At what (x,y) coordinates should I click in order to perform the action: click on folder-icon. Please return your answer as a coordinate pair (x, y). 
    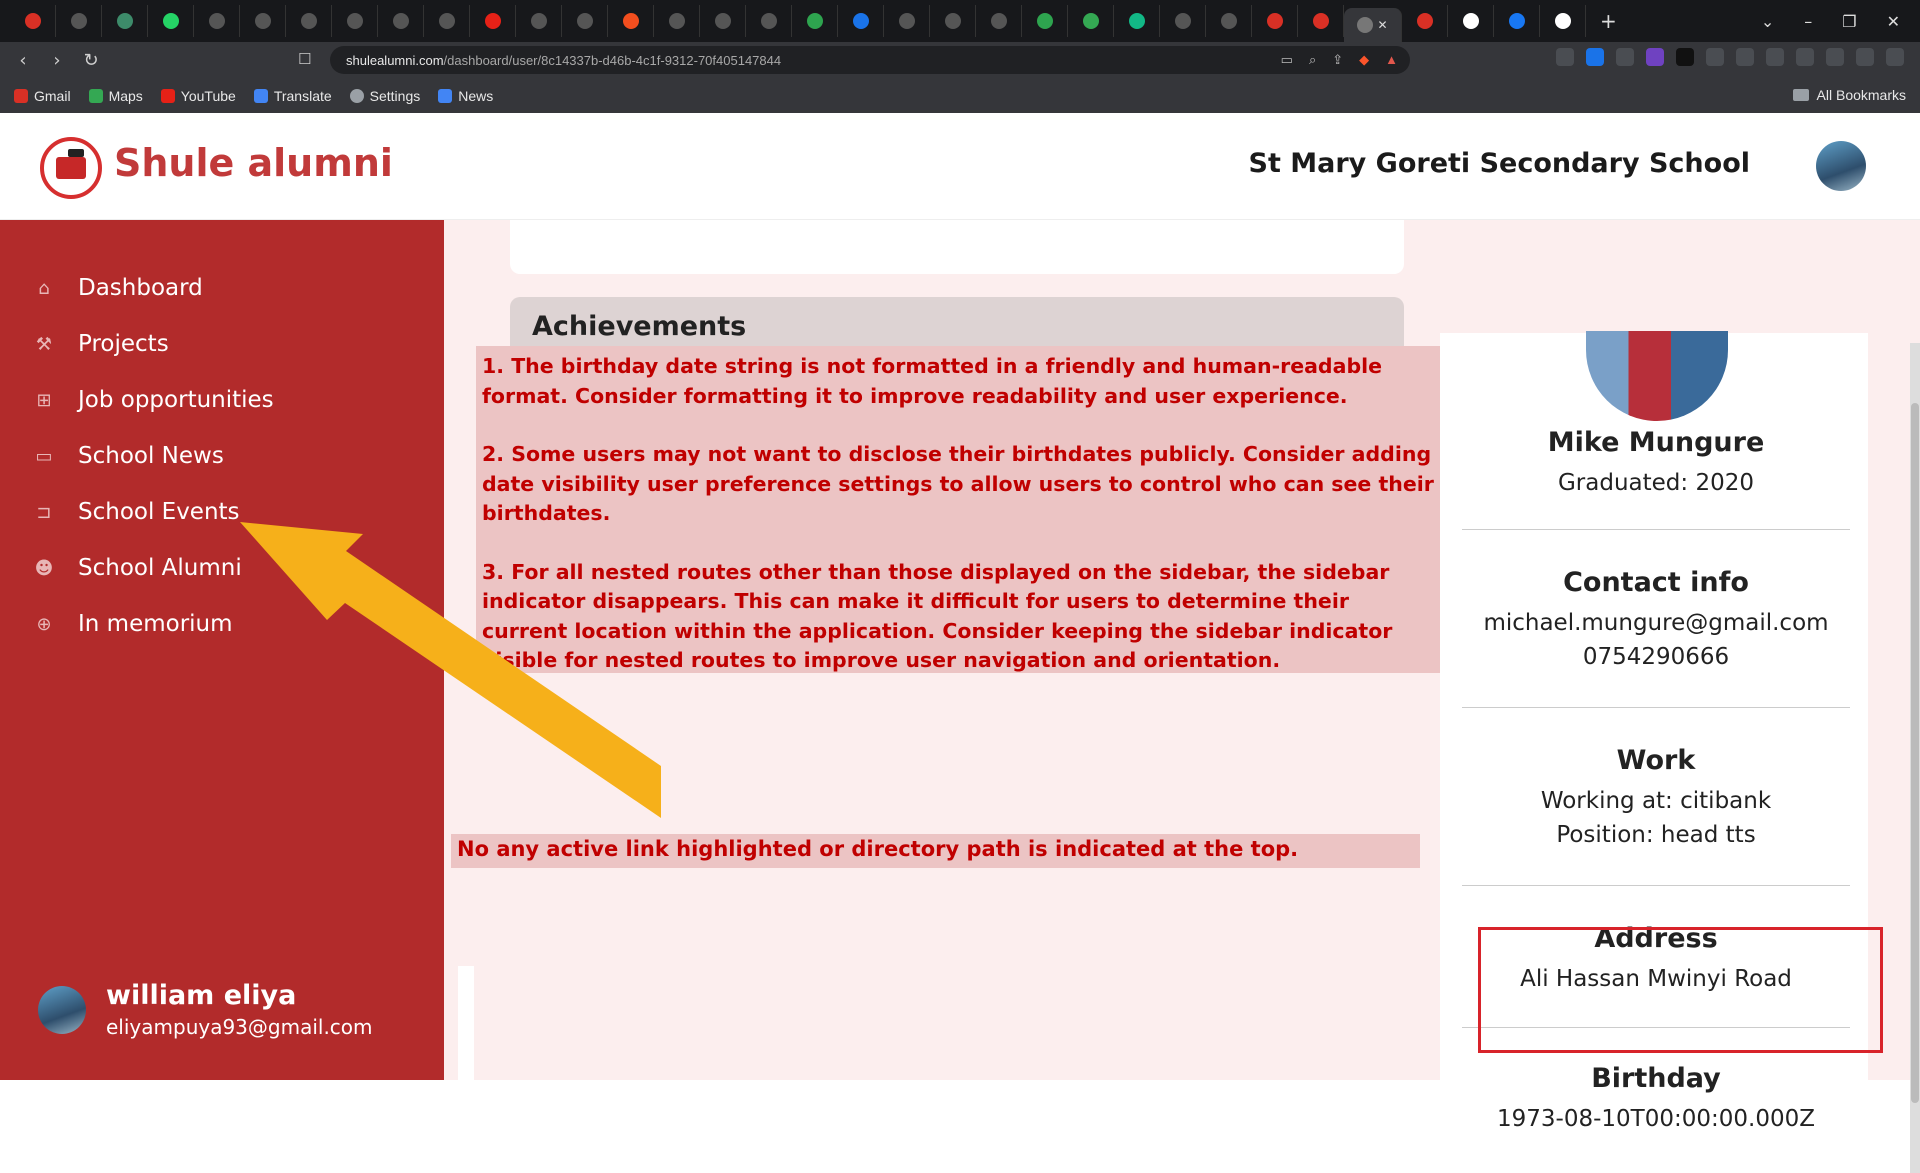
    Looking at the image, I should click on (1800, 95).